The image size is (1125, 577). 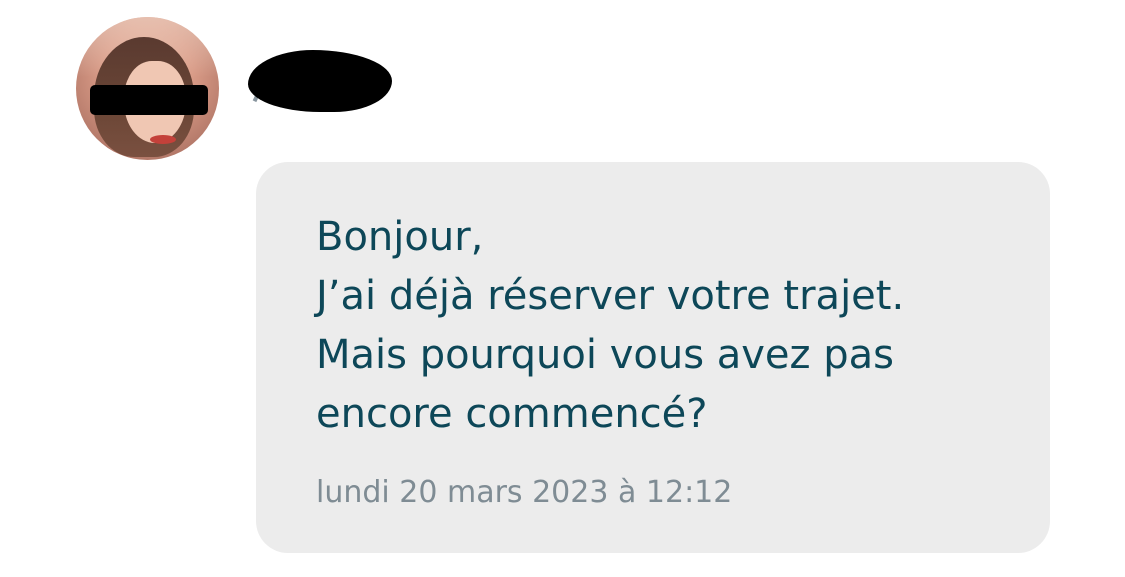 What do you see at coordinates (400, 237) in the screenshot?
I see `message-line: Bonjour,` at bounding box center [400, 237].